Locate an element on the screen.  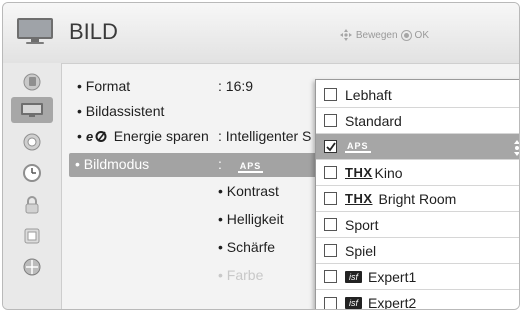
tv-icon is located at coordinates (35, 31).